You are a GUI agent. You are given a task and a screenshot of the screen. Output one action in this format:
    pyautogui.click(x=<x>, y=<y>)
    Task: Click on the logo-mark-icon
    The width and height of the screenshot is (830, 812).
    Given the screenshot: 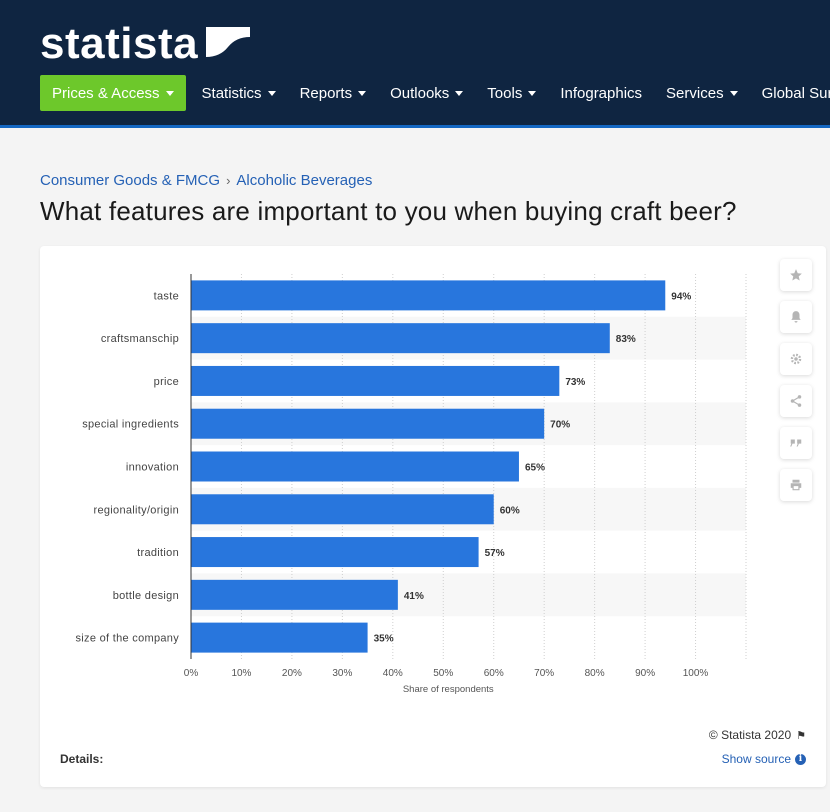 What is the action you would take?
    pyautogui.click(x=228, y=47)
    